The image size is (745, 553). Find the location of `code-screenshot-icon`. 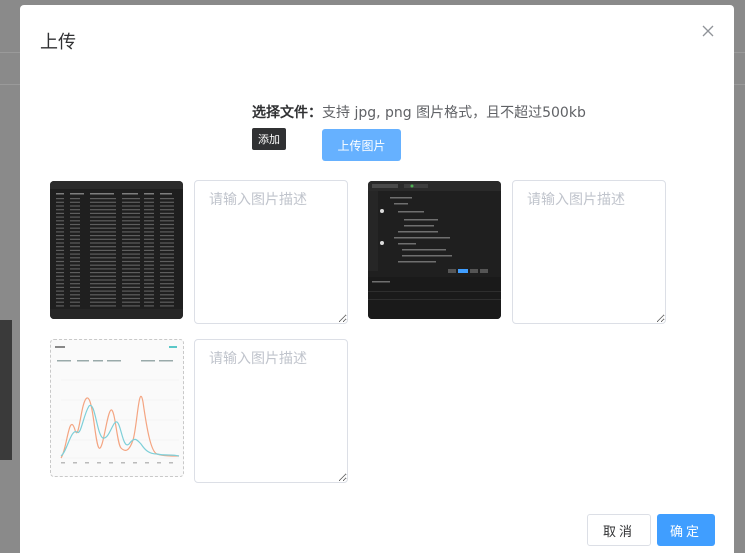

code-screenshot-icon is located at coordinates (434, 250).